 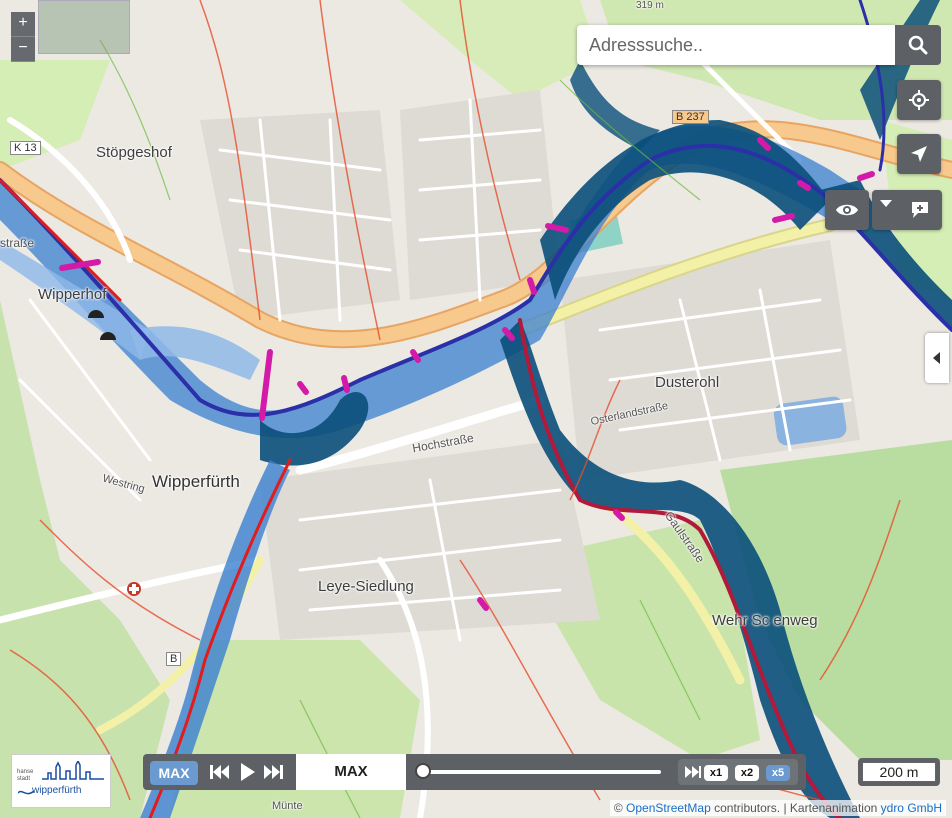 I want to click on speed-x1-button: x1, so click(x=716, y=773).